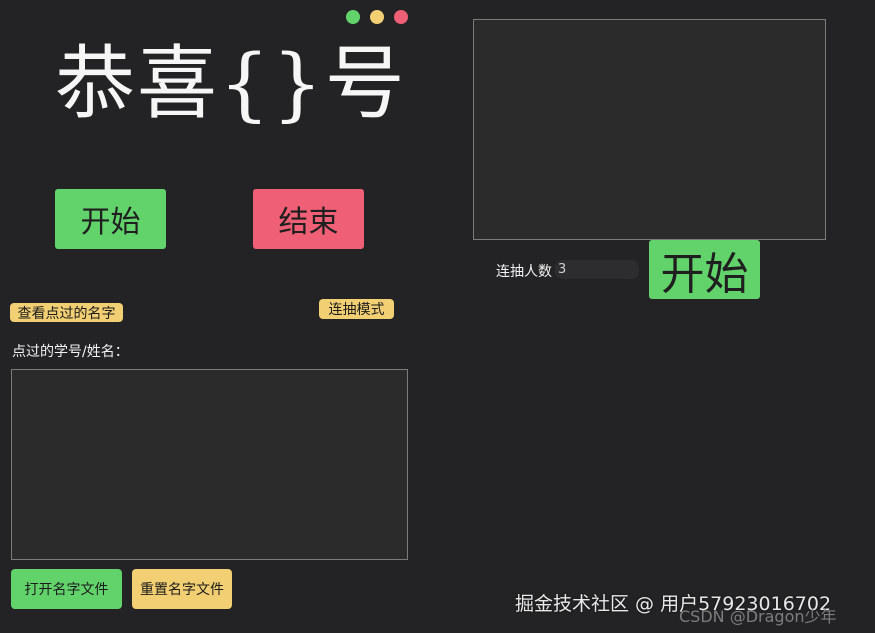 Image resolution: width=875 pixels, height=633 pixels. What do you see at coordinates (209, 464) in the screenshot?
I see `history-textarea` at bounding box center [209, 464].